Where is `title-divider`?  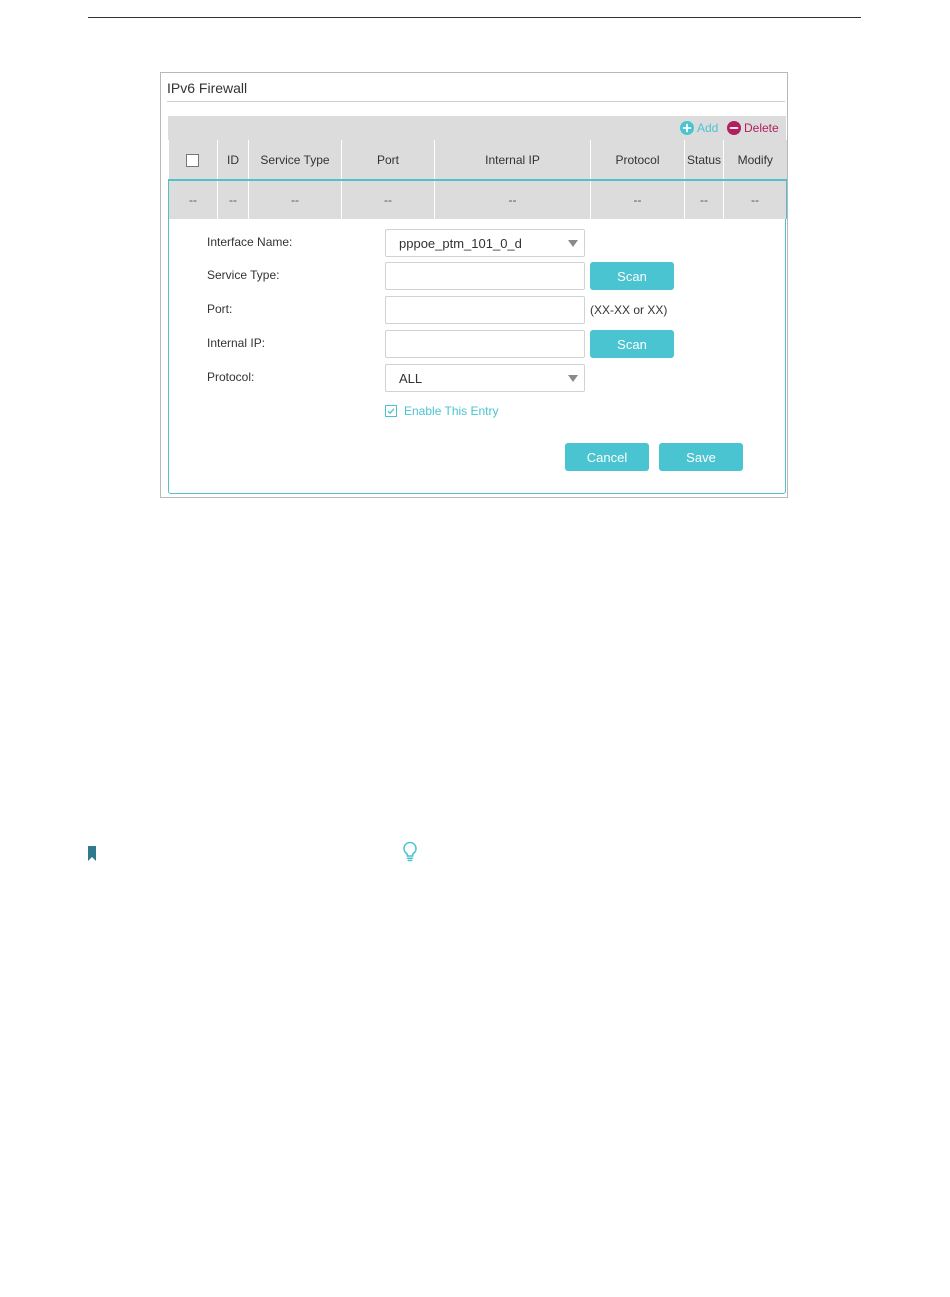 title-divider is located at coordinates (476, 101).